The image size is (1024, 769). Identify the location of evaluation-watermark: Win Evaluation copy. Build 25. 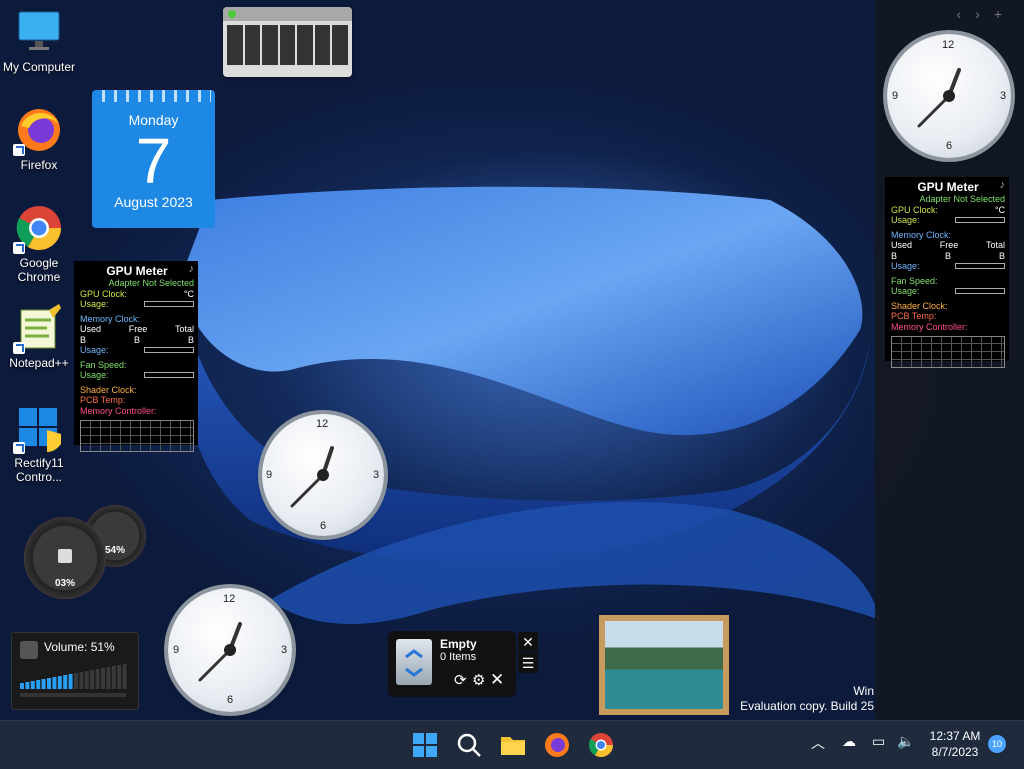
(807, 699).